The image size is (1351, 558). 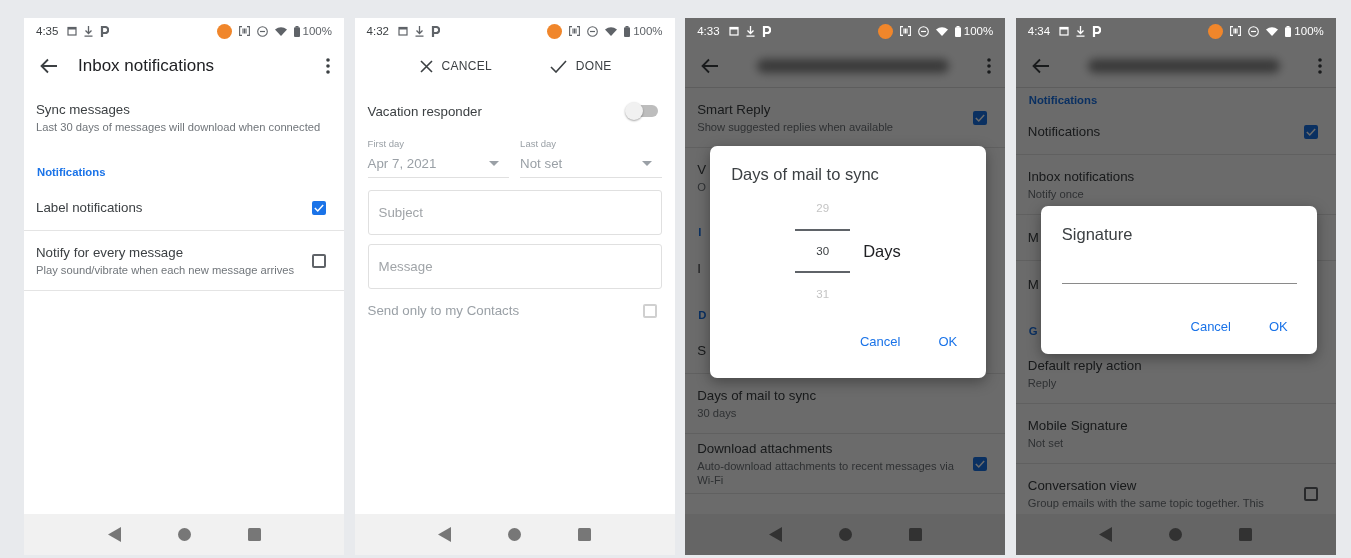 What do you see at coordinates (377, 31) in the screenshot?
I see `status-time: 4:32` at bounding box center [377, 31].